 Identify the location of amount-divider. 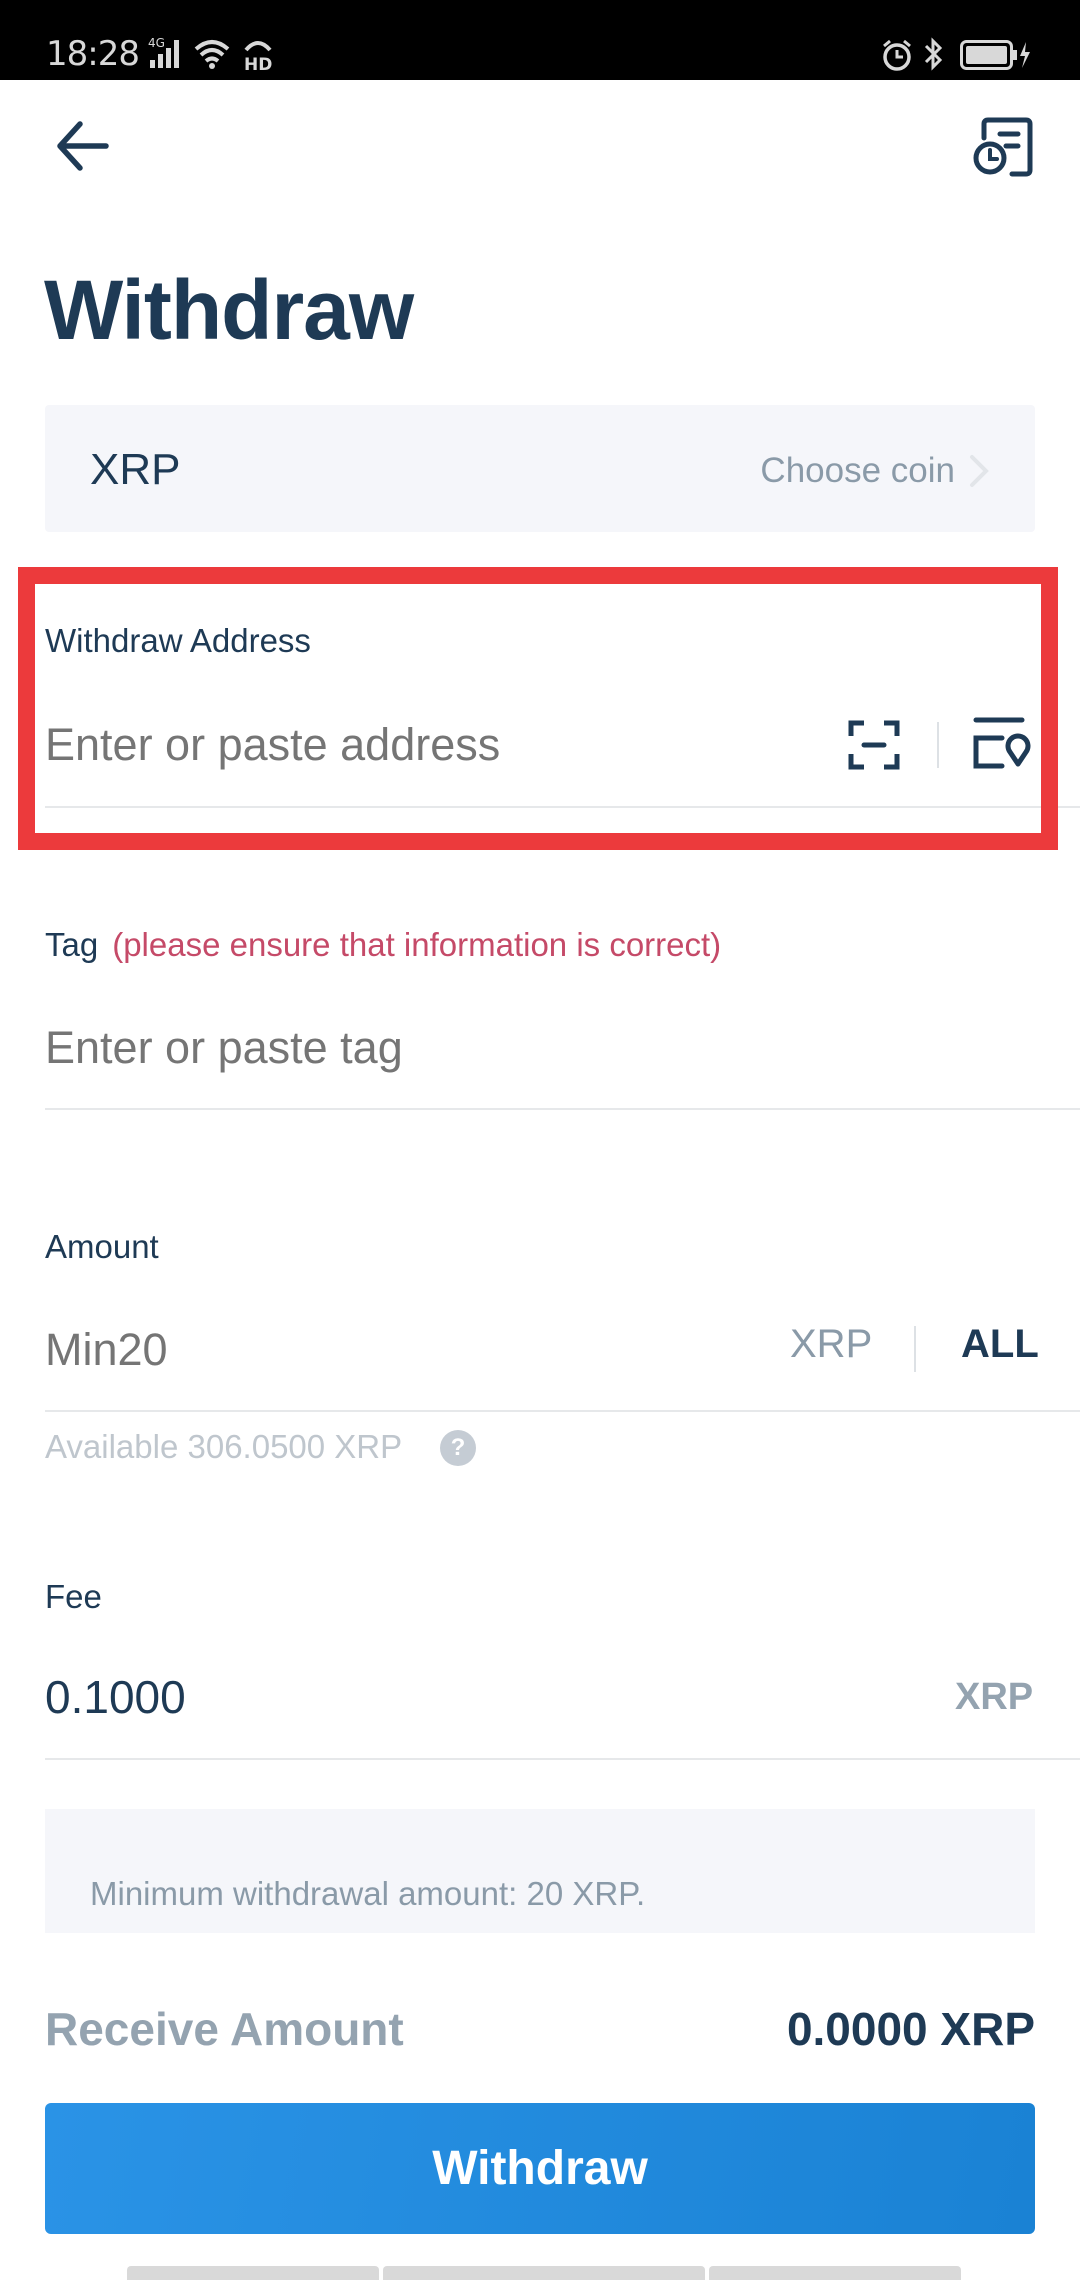
(562, 1411).